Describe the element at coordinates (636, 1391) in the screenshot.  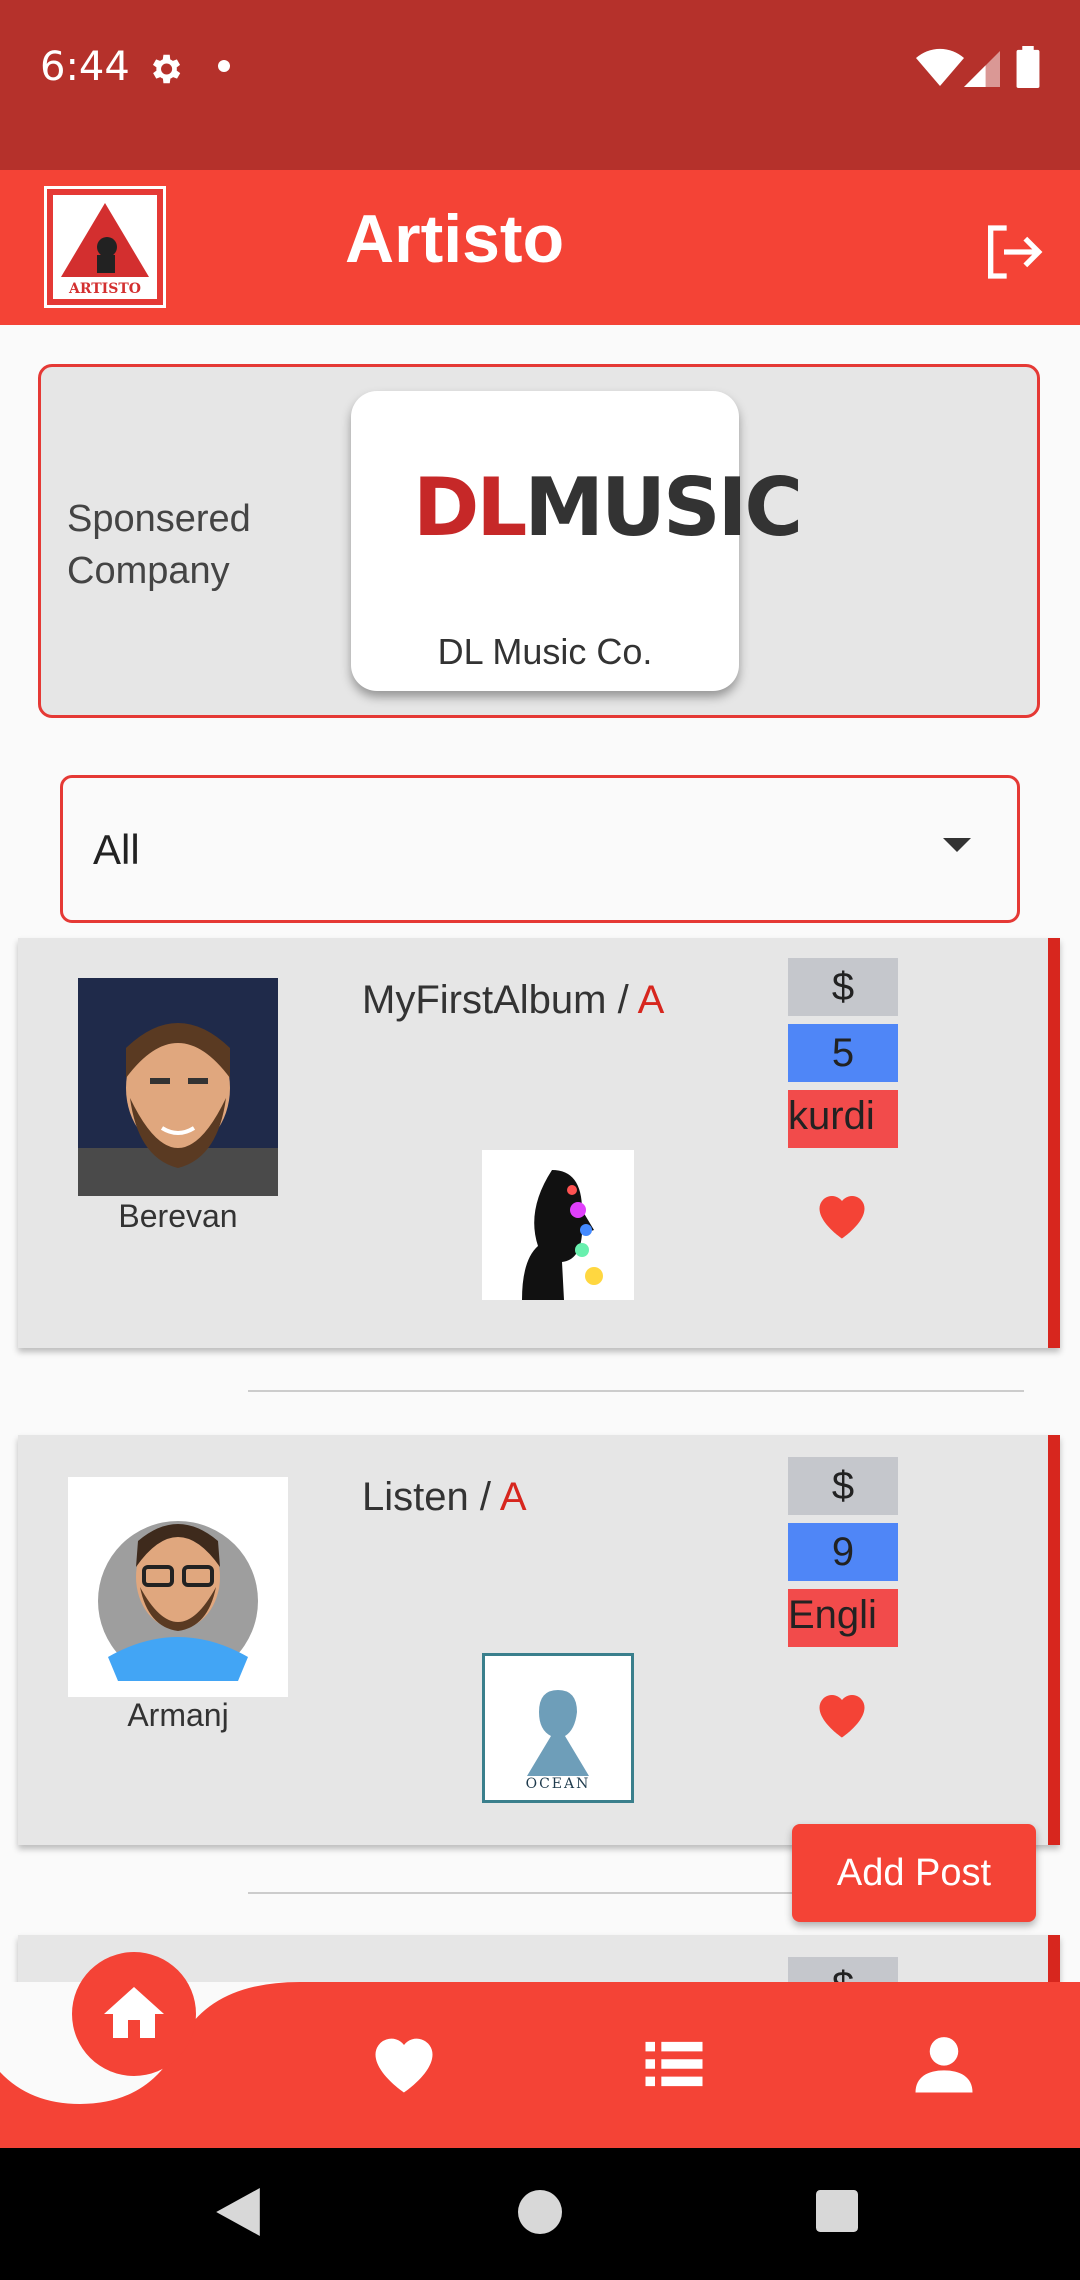
I see `divider` at that location.